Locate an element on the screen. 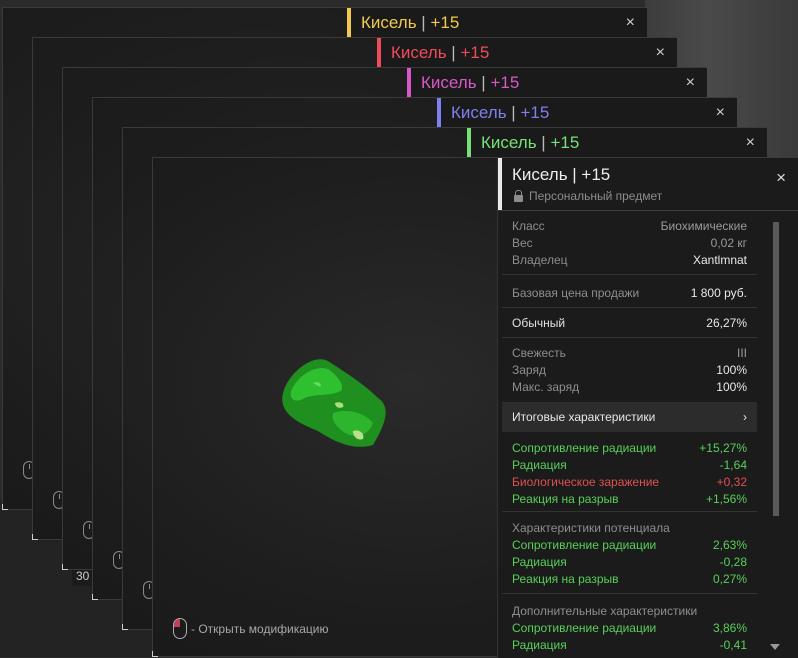  stat-value: 2,63% is located at coordinates (729, 545).